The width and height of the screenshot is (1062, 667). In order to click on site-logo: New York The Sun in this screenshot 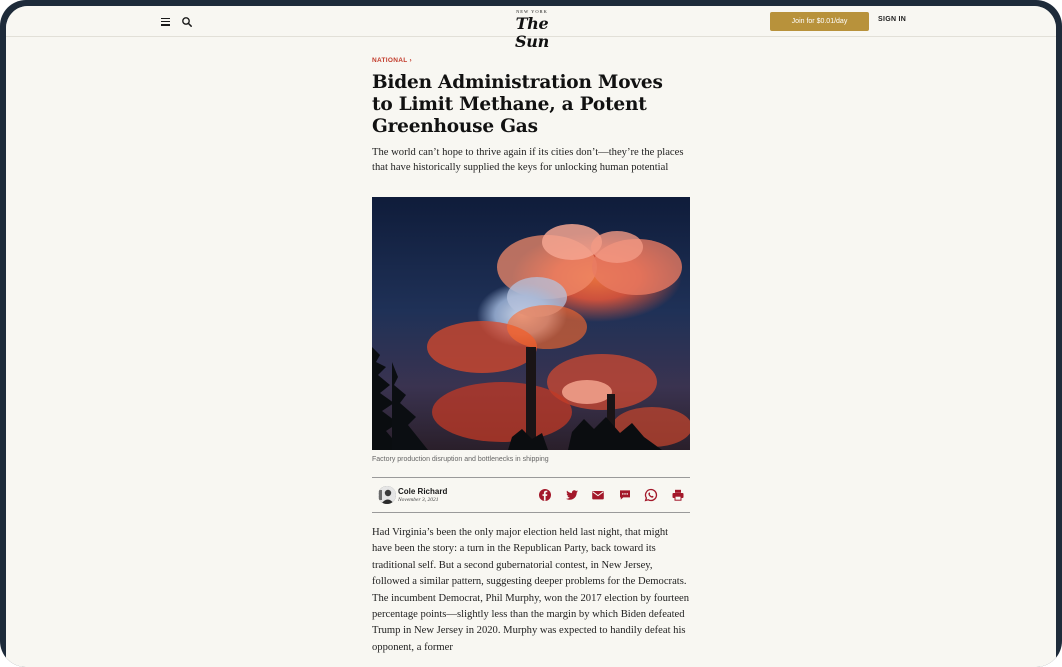, I will do `click(532, 30)`.